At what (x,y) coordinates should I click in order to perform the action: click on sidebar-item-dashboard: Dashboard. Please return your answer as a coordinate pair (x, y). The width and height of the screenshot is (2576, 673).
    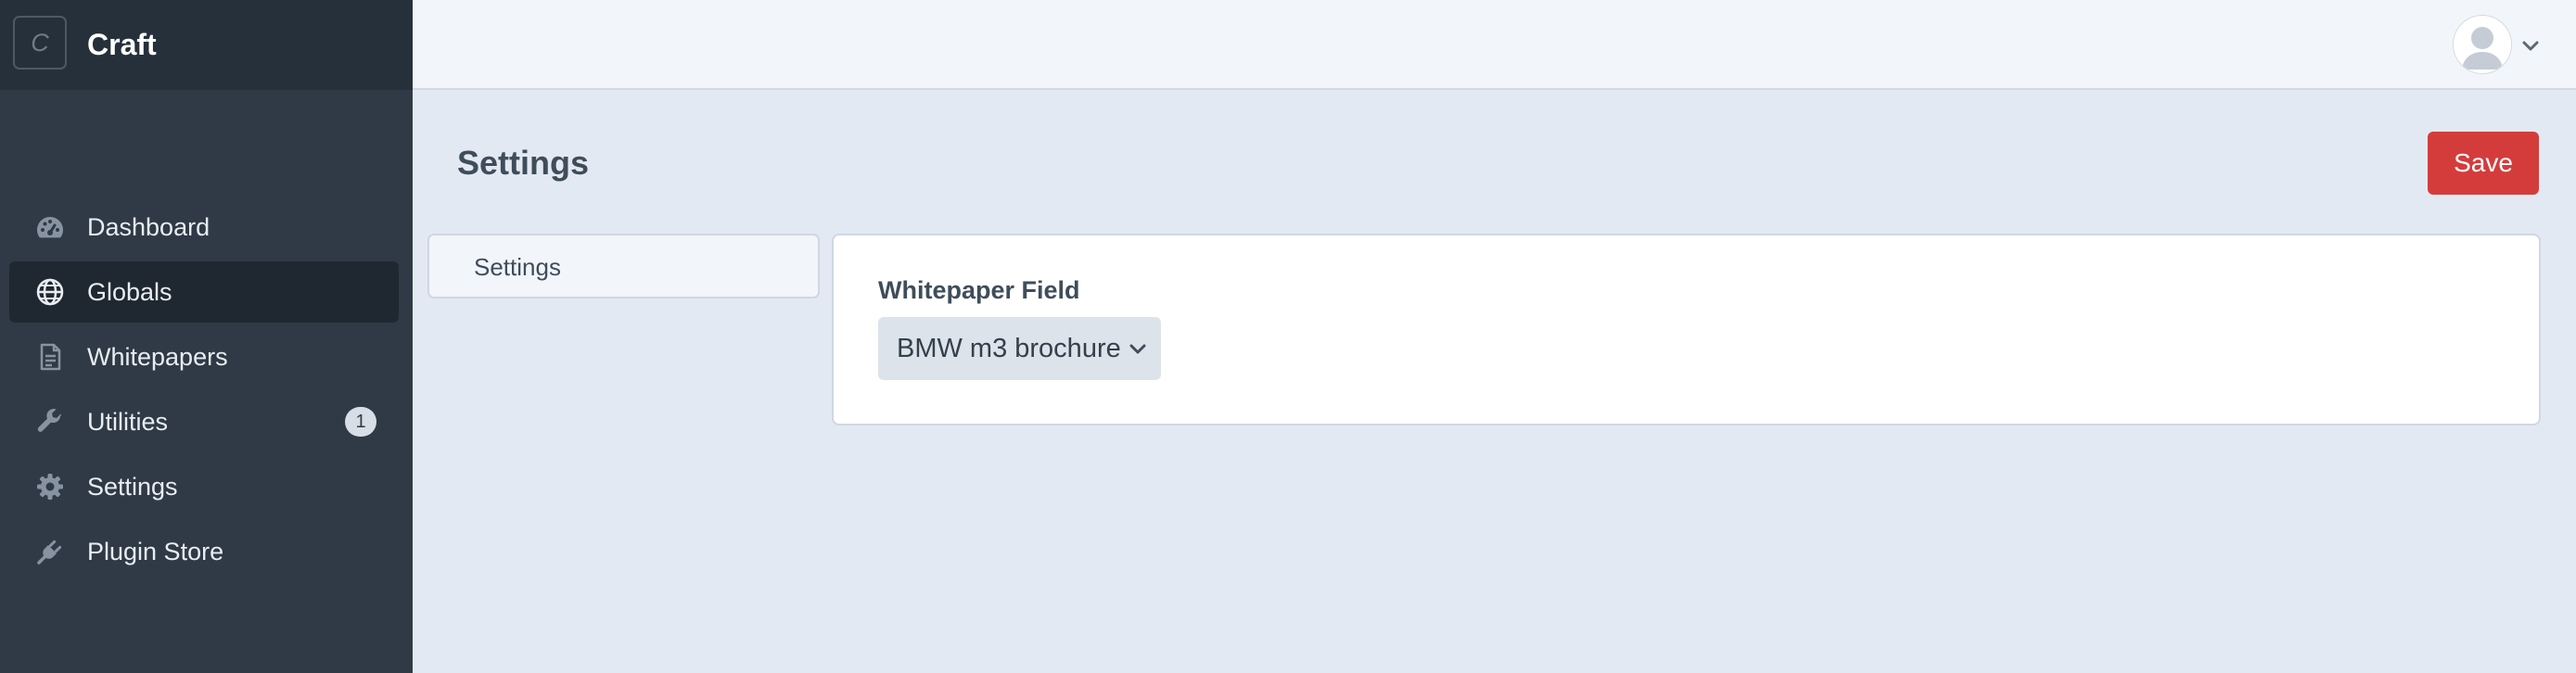
    Looking at the image, I should click on (204, 227).